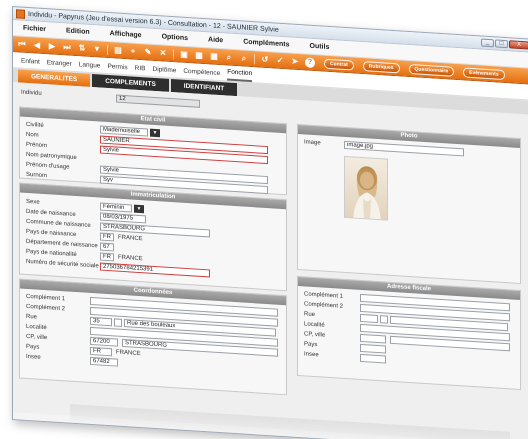 The image size is (528, 439). I want to click on individu-label: Individu, so click(31, 93).